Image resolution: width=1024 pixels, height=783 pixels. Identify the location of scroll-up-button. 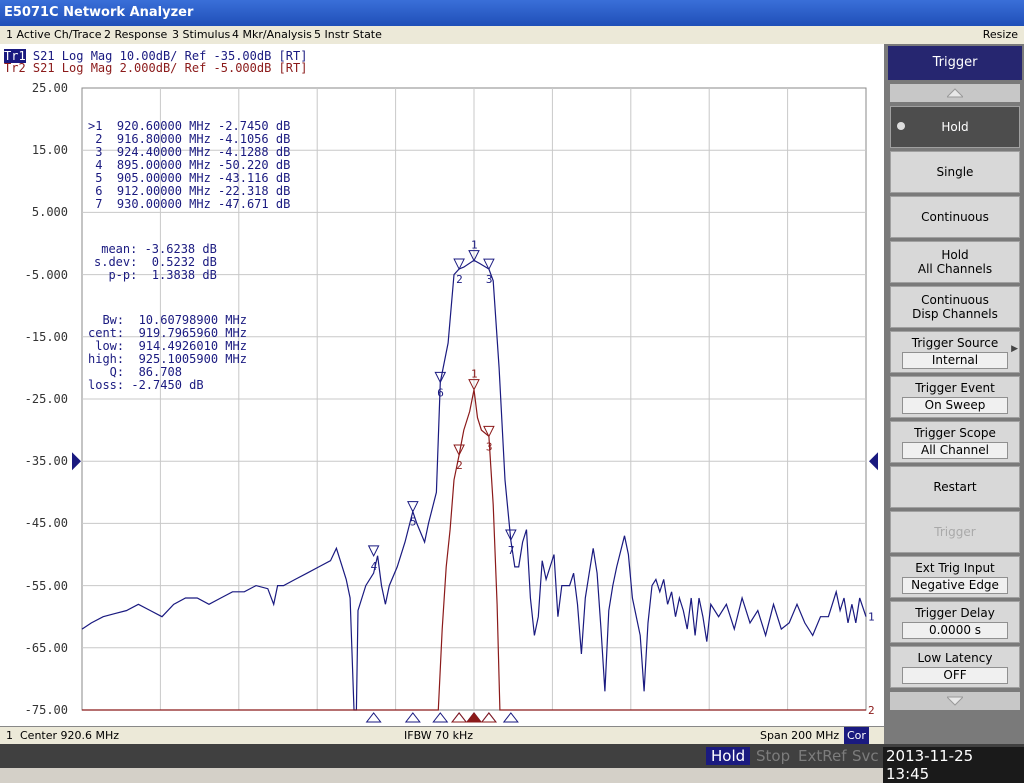
(955, 93).